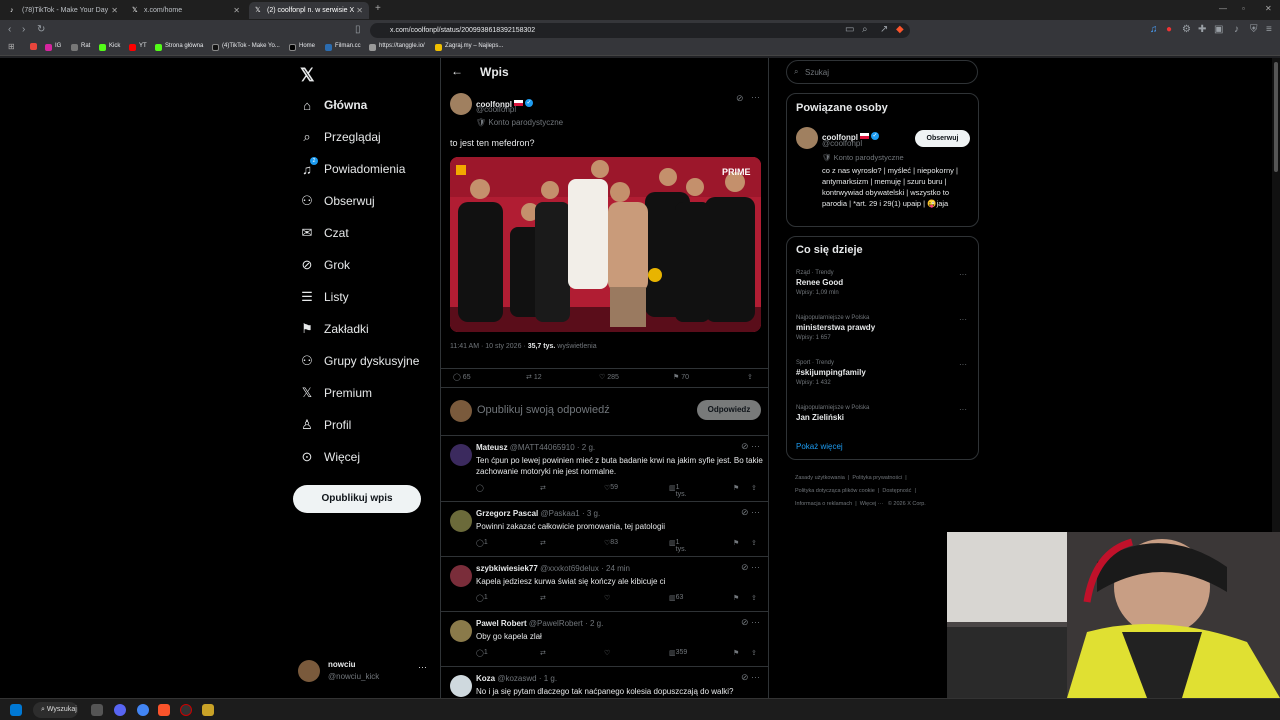  Describe the element at coordinates (33, 47) in the screenshot. I see `bookmark-mail` at that location.